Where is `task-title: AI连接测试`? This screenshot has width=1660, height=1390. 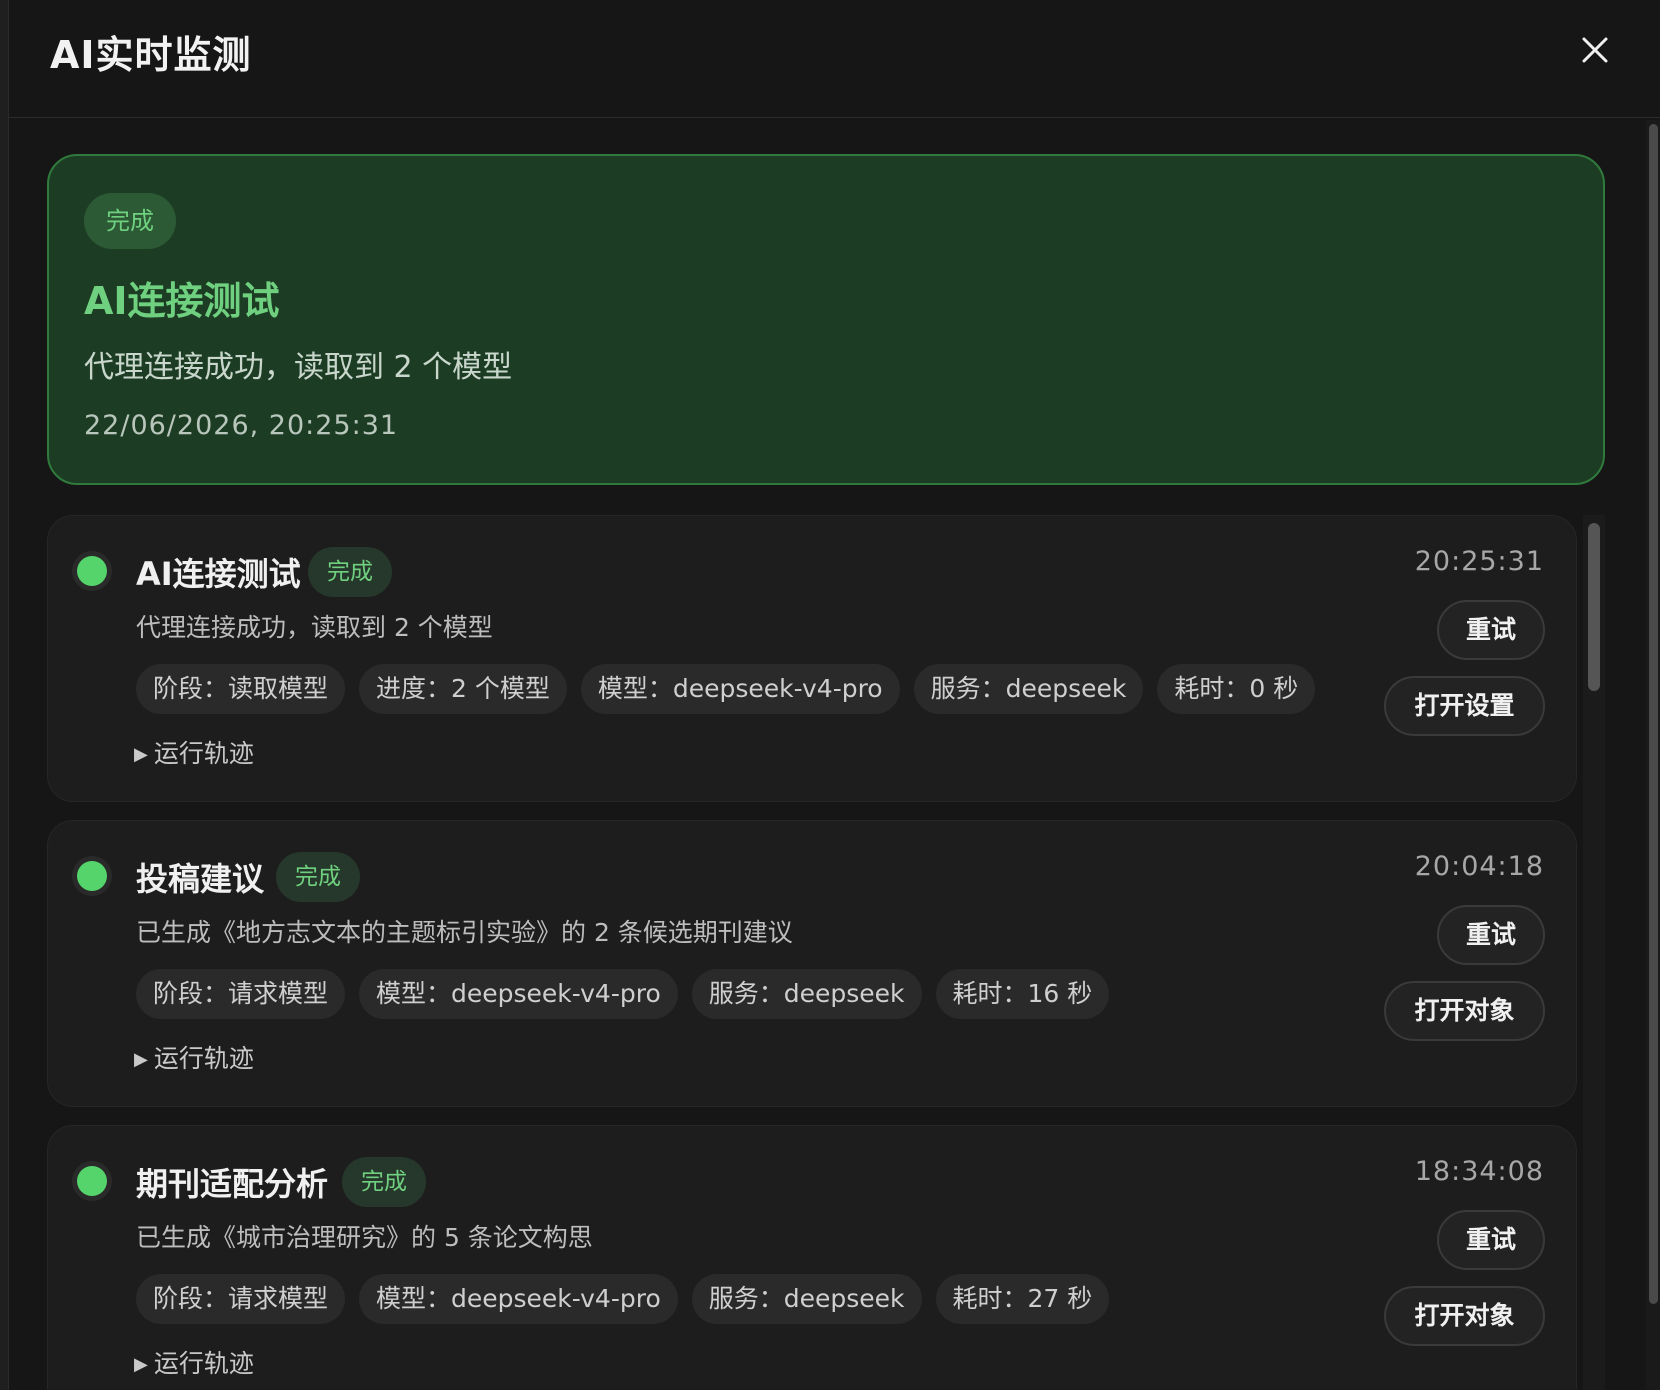
task-title: AI连接测试 is located at coordinates (218, 574).